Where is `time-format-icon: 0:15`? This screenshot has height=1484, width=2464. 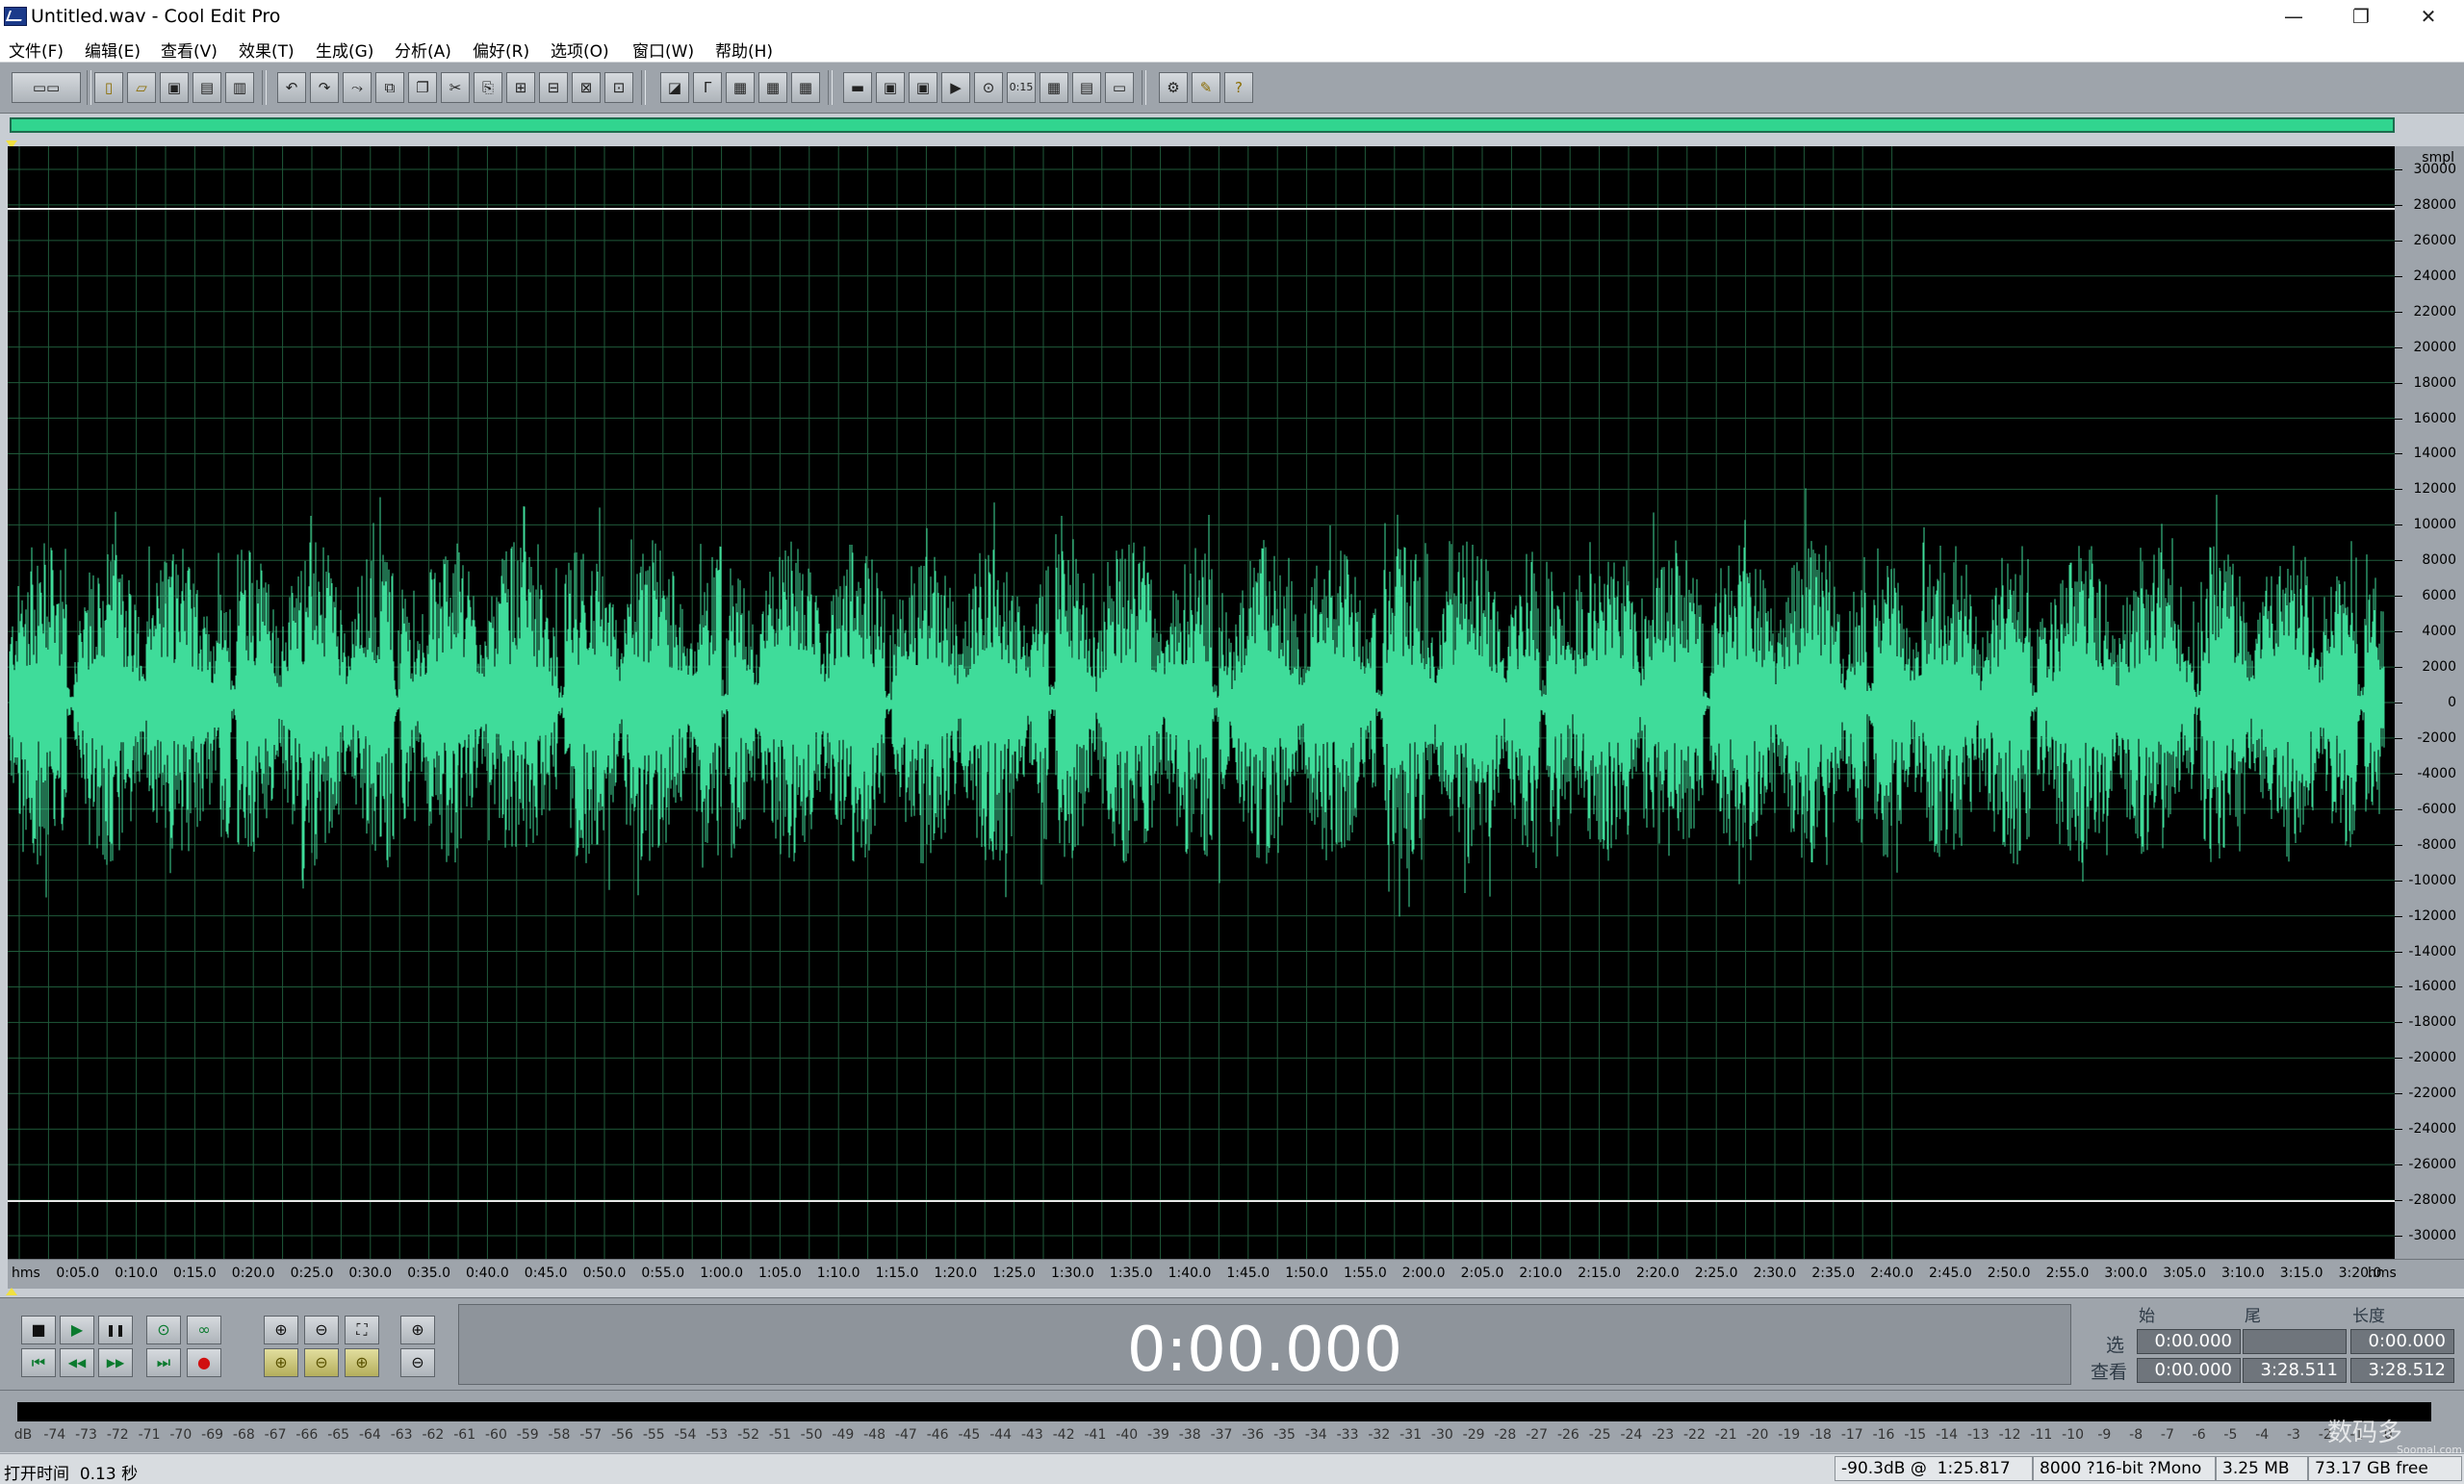 time-format-icon: 0:15 is located at coordinates (1021, 87).